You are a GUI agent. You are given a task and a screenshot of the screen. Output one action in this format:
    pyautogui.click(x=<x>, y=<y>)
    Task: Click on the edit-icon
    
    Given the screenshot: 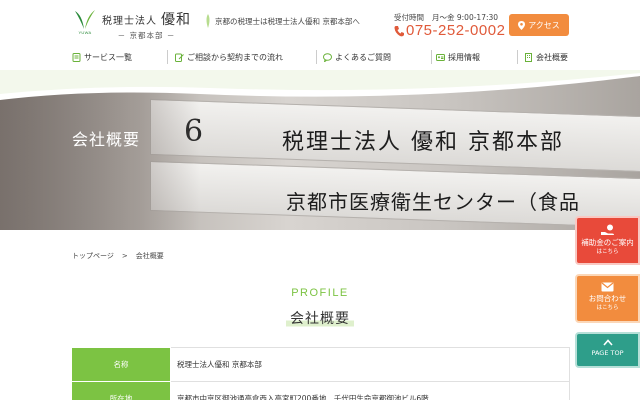 What is the action you would take?
    pyautogui.click(x=179, y=57)
    